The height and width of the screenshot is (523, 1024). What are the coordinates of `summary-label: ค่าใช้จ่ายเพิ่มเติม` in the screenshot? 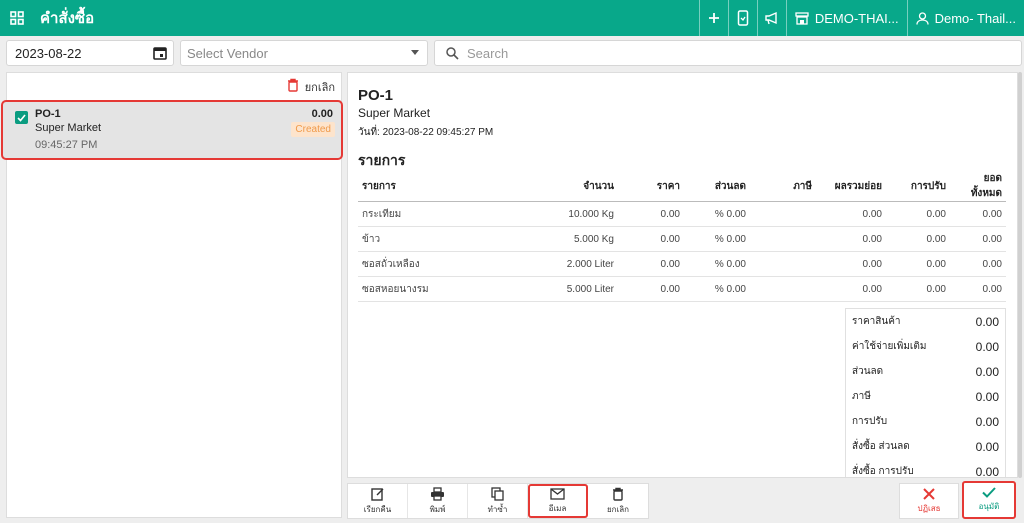 It's located at (889, 346).